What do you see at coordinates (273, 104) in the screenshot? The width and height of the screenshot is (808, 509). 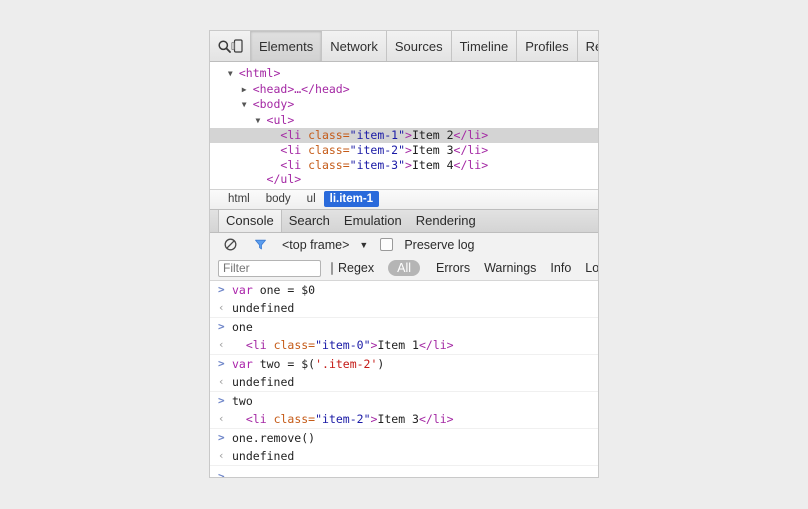 I see `dom-token-tag: <body>` at bounding box center [273, 104].